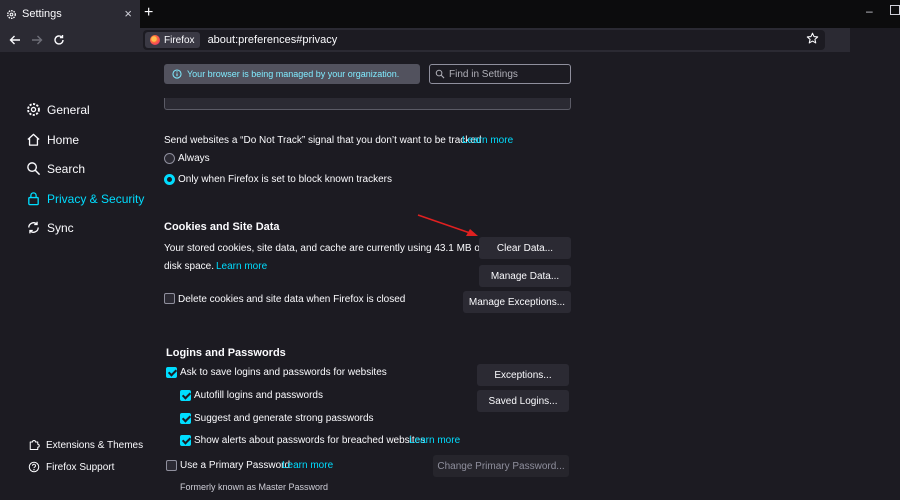 Image resolution: width=900 pixels, height=500 pixels. What do you see at coordinates (169, 158) in the screenshot?
I see `dnt-radio-always` at bounding box center [169, 158].